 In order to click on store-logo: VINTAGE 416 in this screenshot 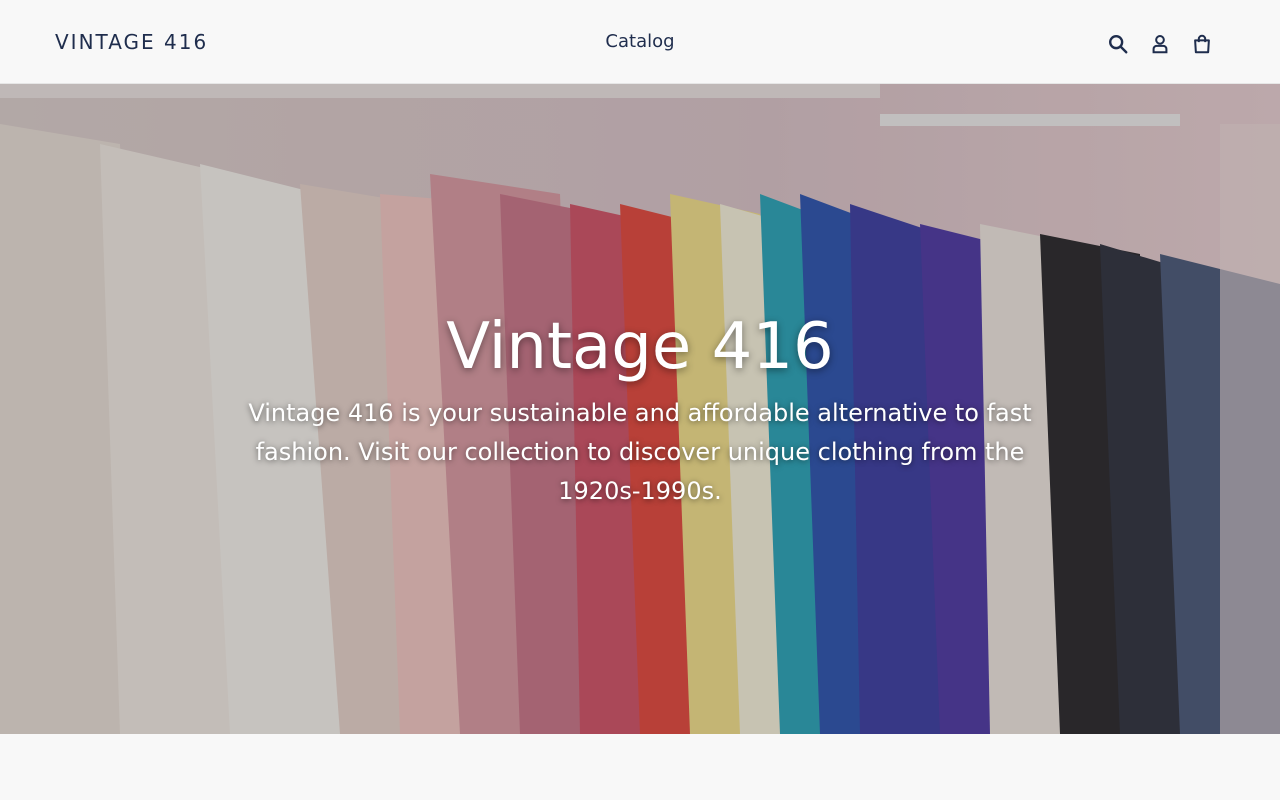, I will do `click(131, 42)`.